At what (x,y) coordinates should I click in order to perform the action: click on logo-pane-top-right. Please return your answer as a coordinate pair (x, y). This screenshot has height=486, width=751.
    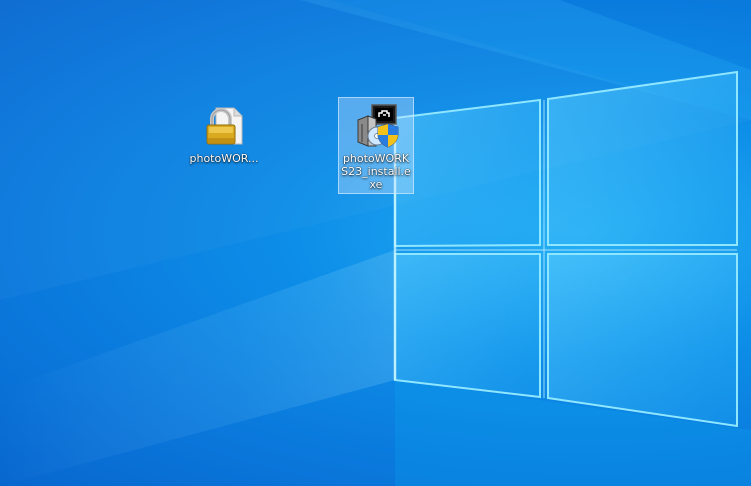
    Looking at the image, I should click on (642, 158).